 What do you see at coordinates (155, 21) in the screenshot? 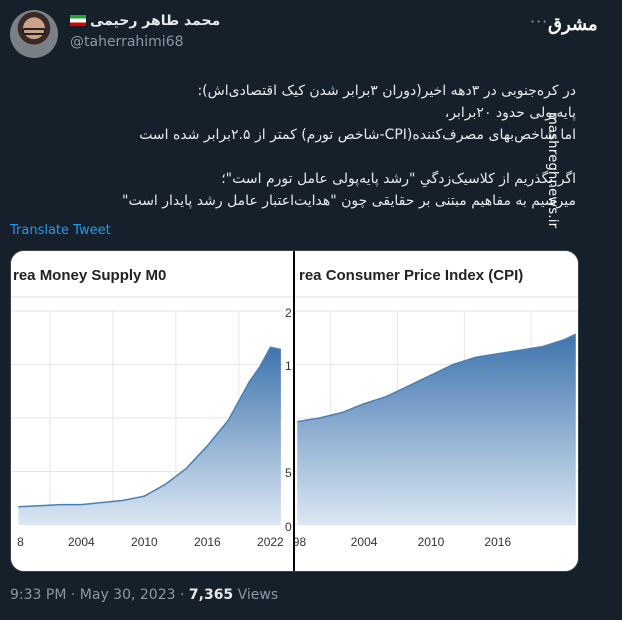
I see `display-name-text: محمد طاهر رحیمی` at bounding box center [155, 21].